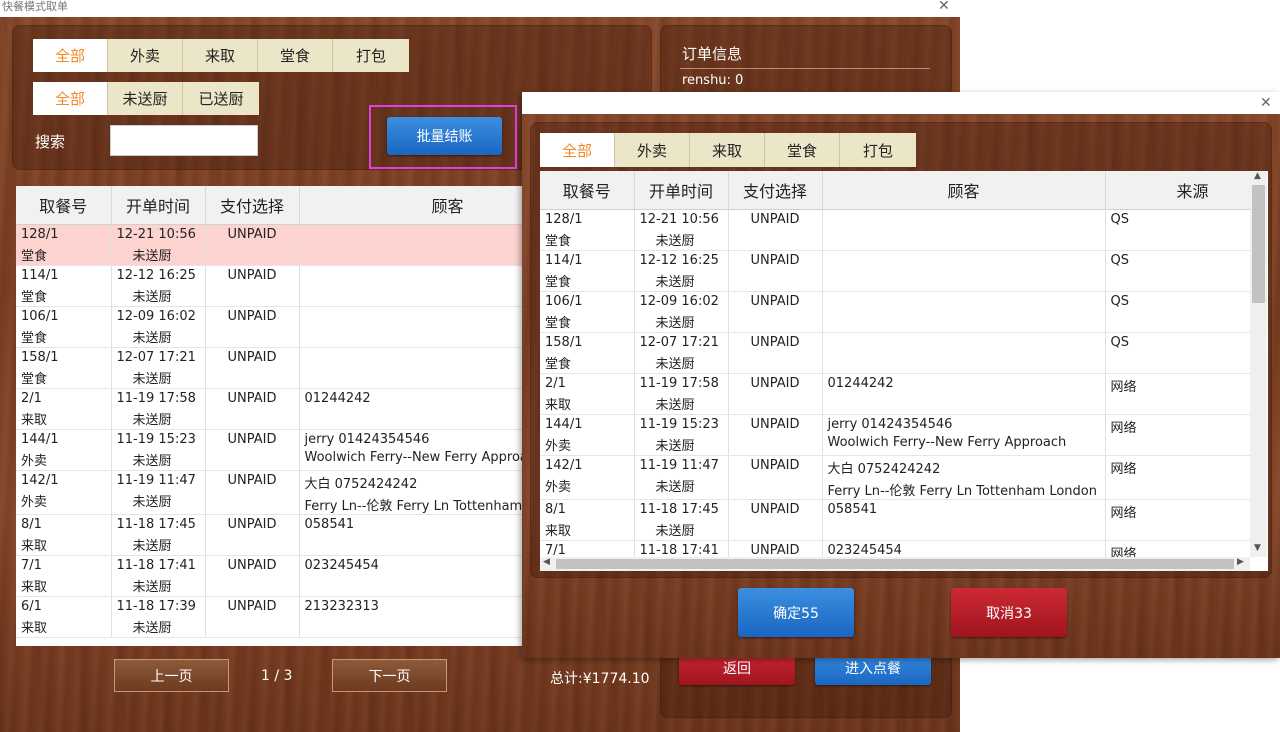 The height and width of the screenshot is (732, 1280). What do you see at coordinates (564, 465) in the screenshot?
I see `pickup-number: 142/1` at bounding box center [564, 465].